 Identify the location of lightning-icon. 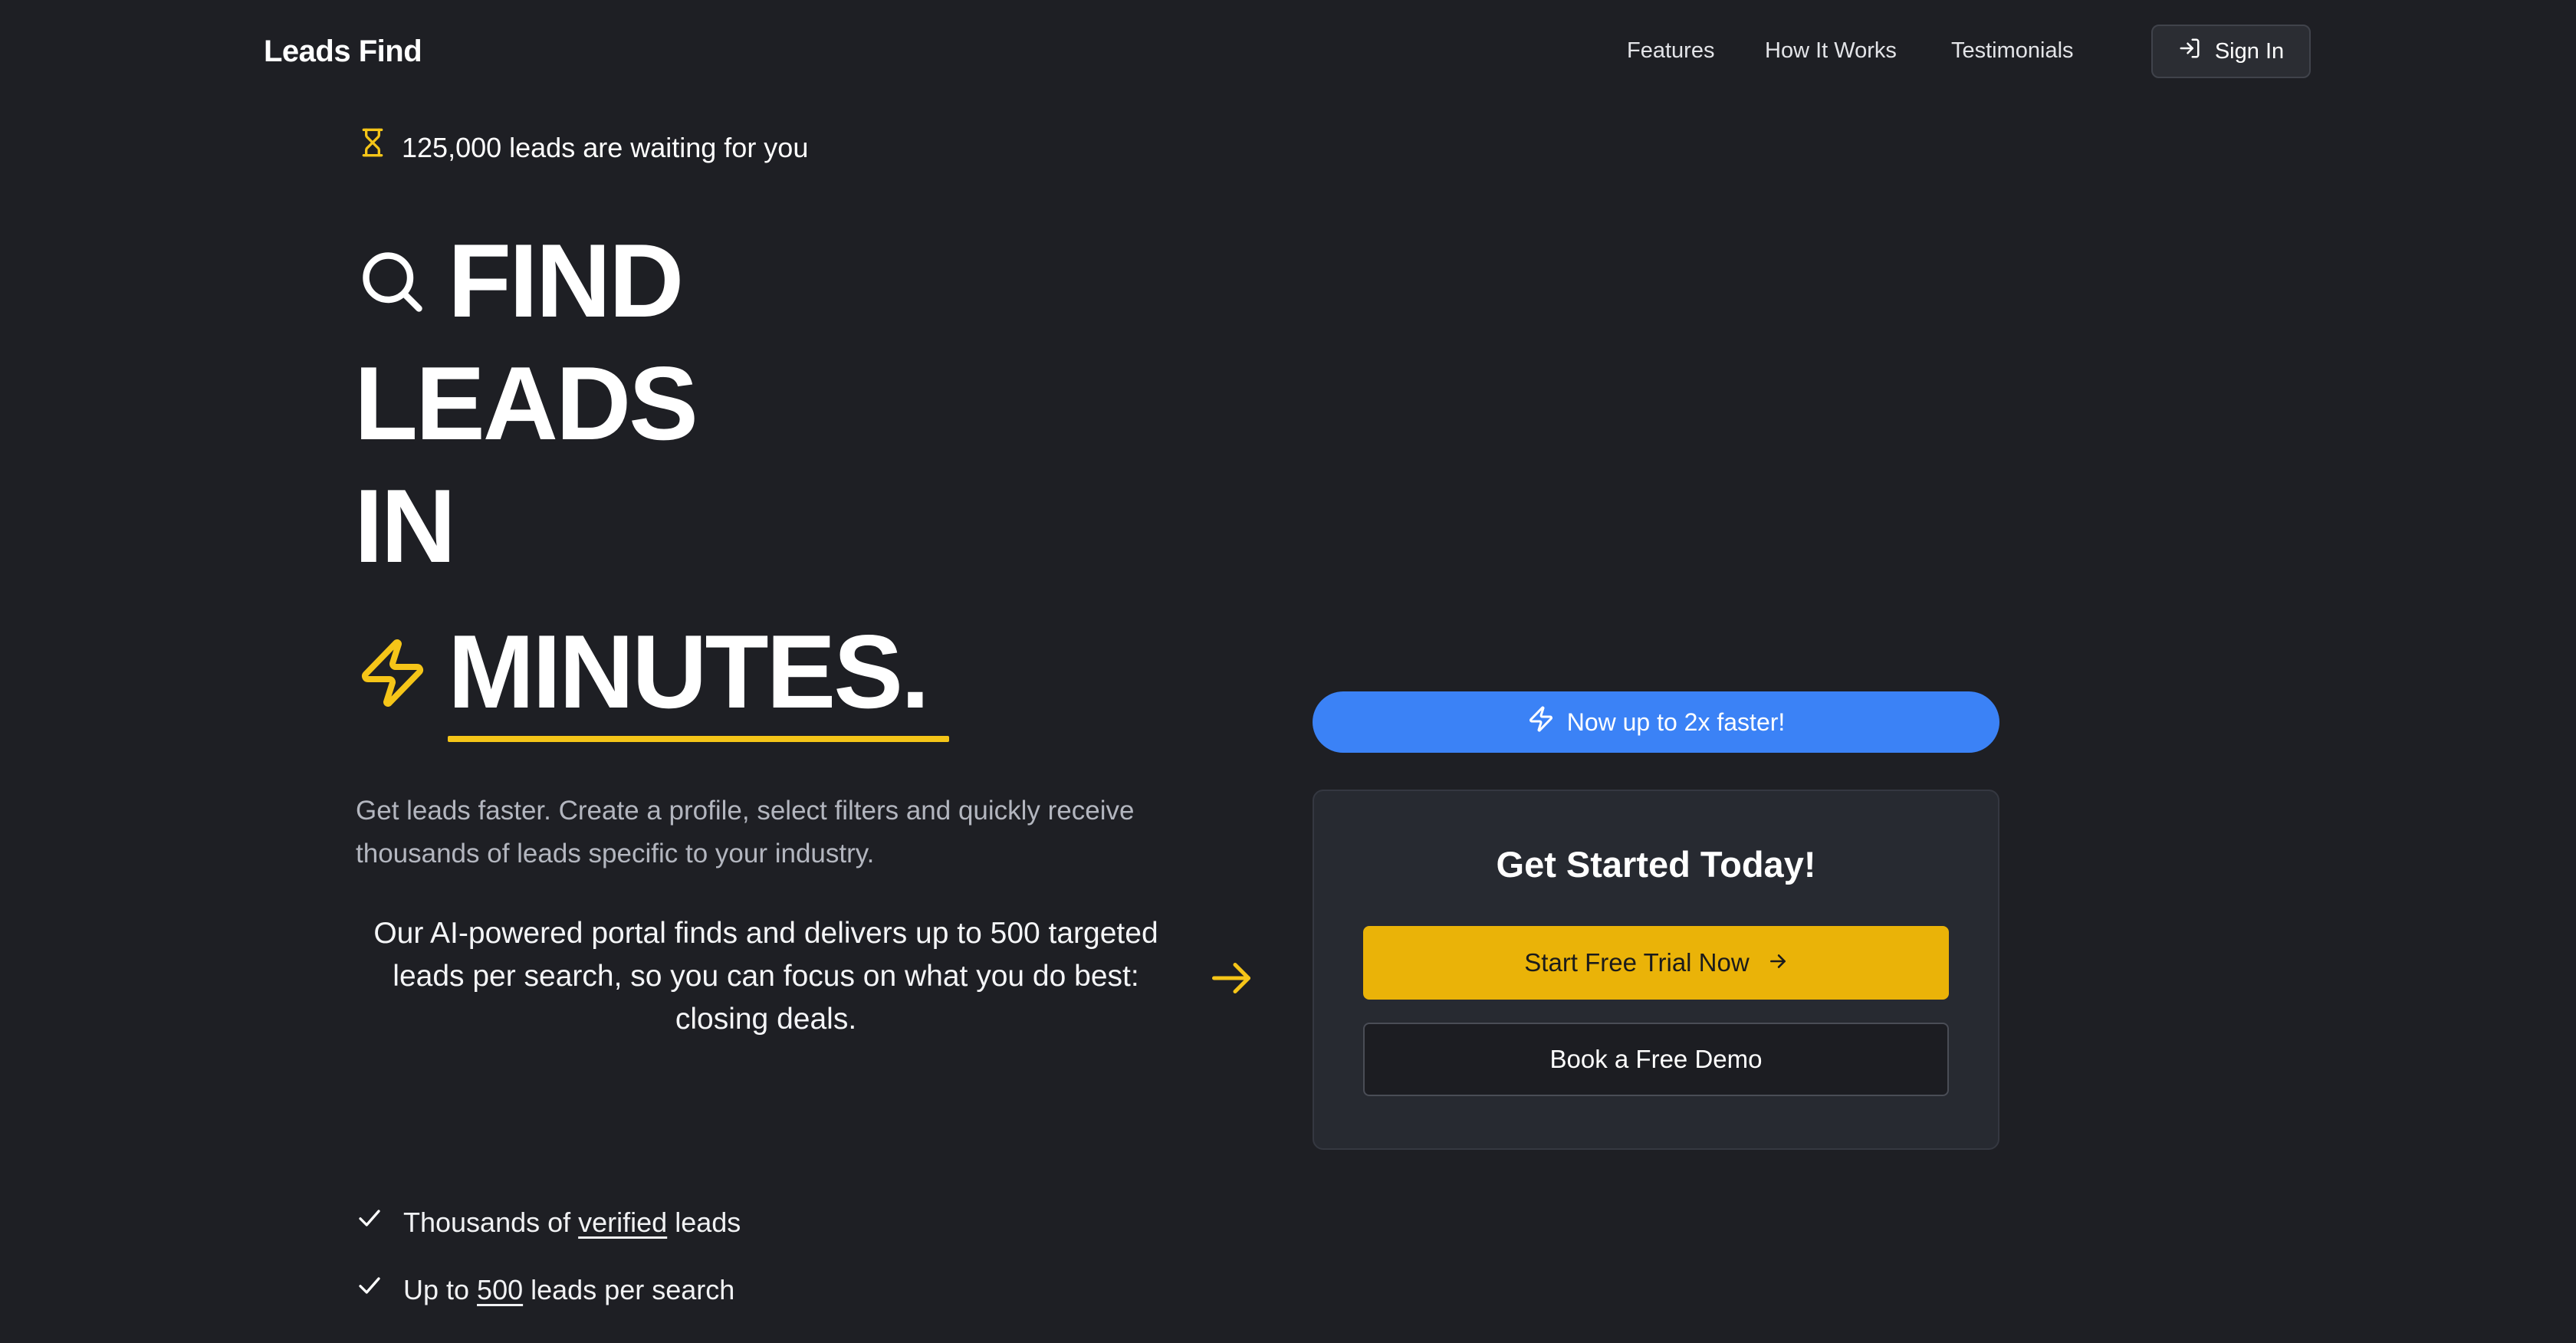
(392, 675).